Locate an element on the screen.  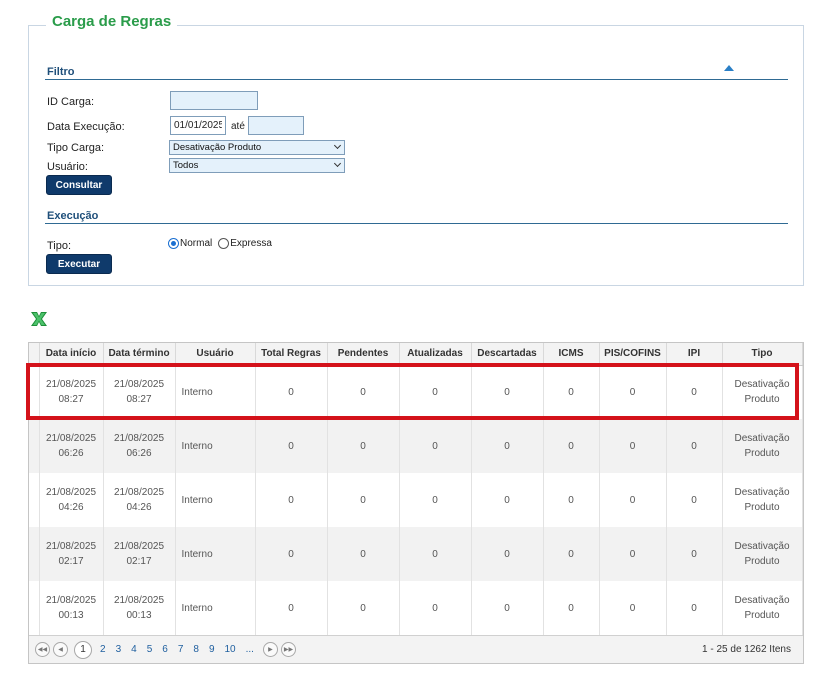
column-header-pis-cofins: PIS/COFINS is located at coordinates (633, 354).